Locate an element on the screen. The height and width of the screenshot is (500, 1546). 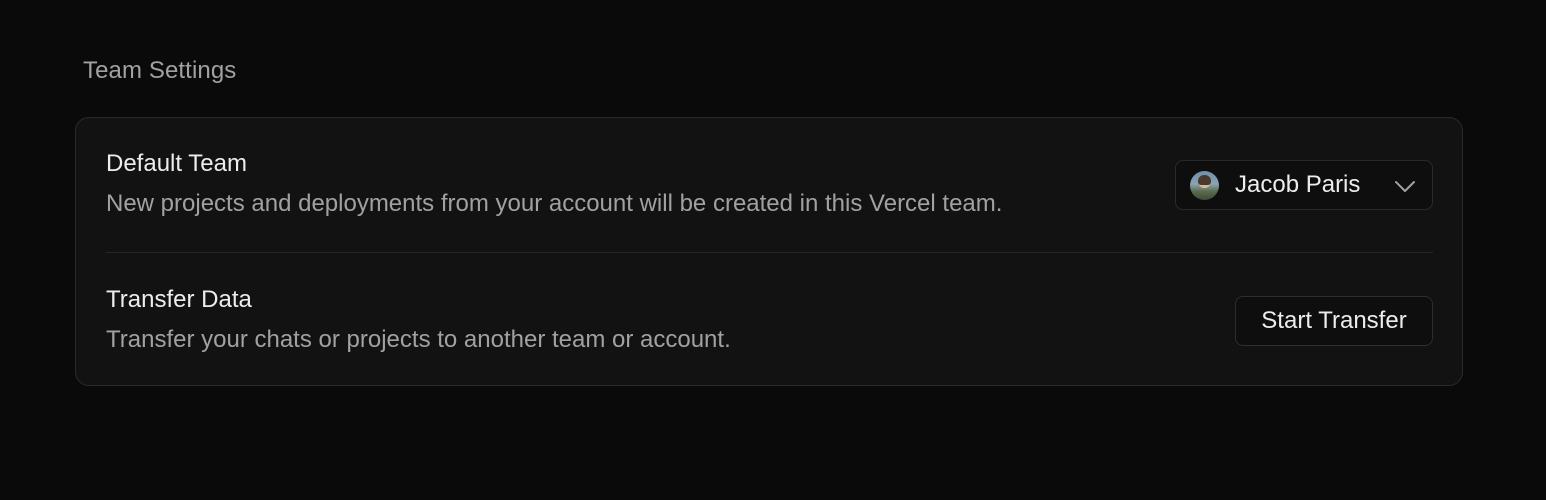
chevron-down-icon is located at coordinates (1405, 186).